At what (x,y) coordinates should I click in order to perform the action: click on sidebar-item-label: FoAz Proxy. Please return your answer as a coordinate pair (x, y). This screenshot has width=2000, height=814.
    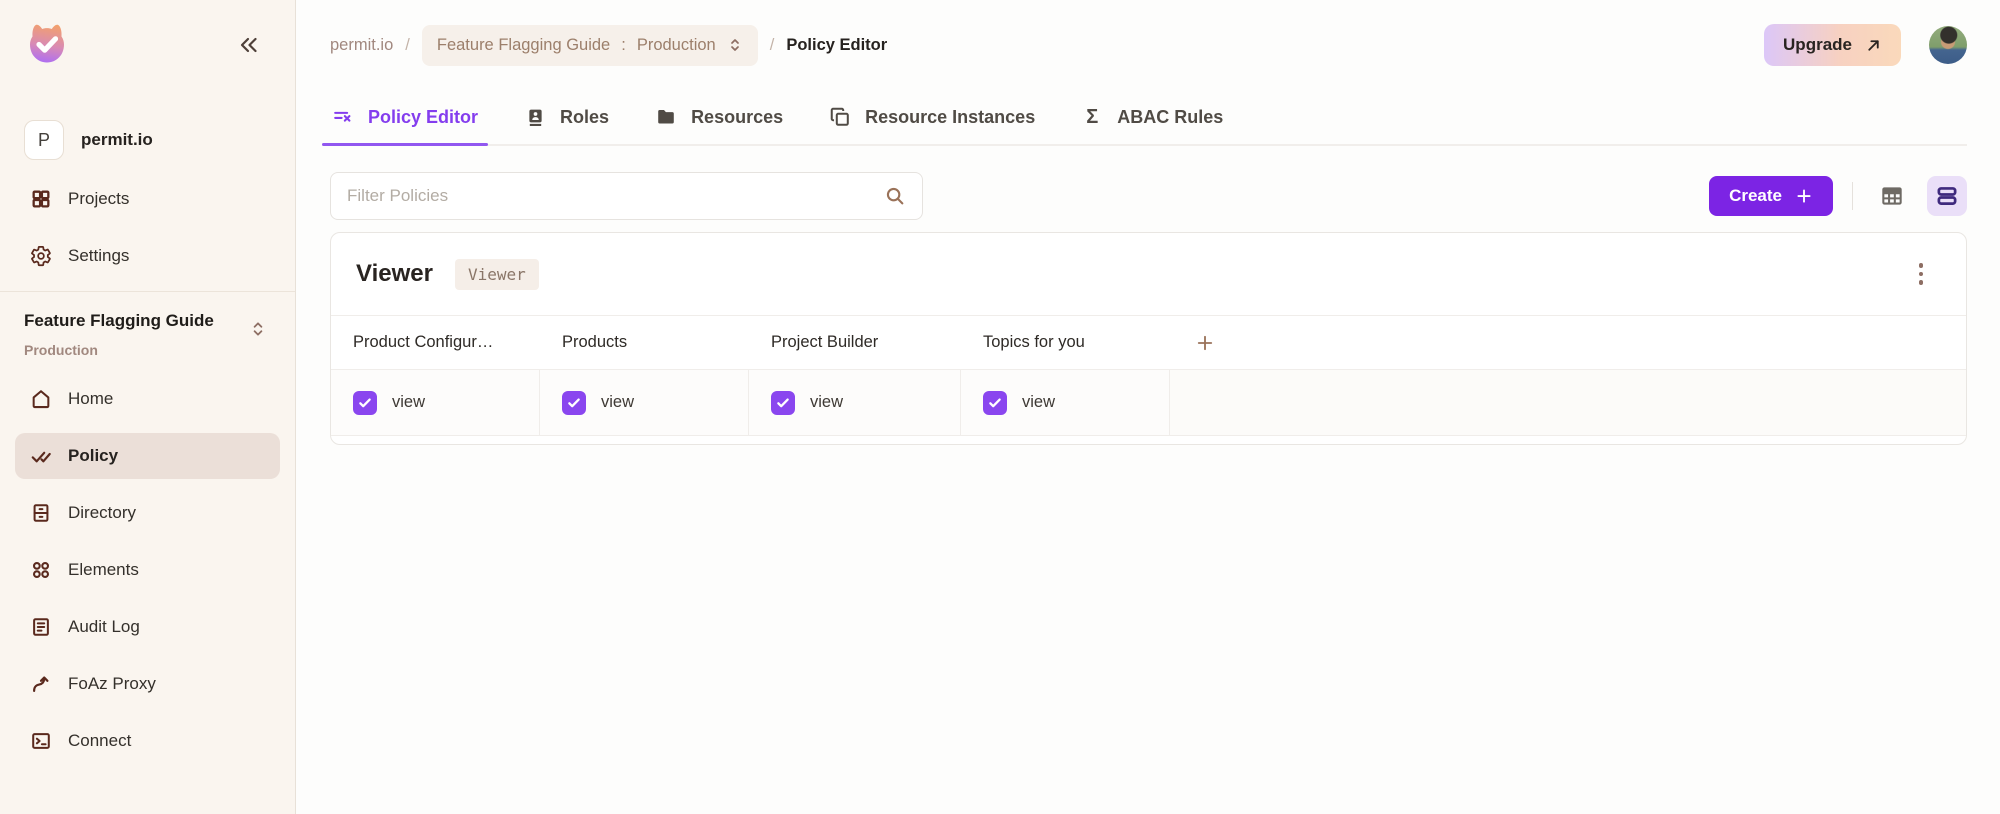
    Looking at the image, I should click on (112, 683).